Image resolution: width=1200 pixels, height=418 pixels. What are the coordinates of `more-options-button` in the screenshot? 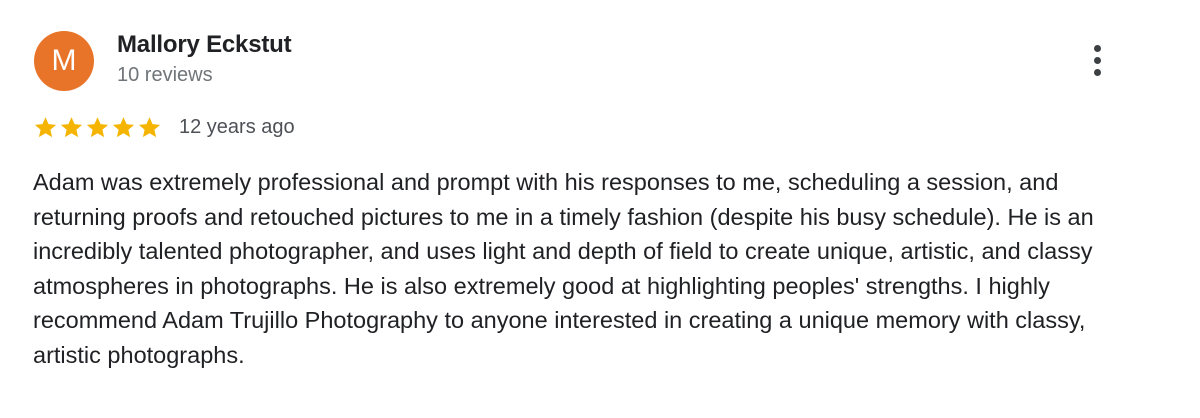 It's located at (1097, 60).